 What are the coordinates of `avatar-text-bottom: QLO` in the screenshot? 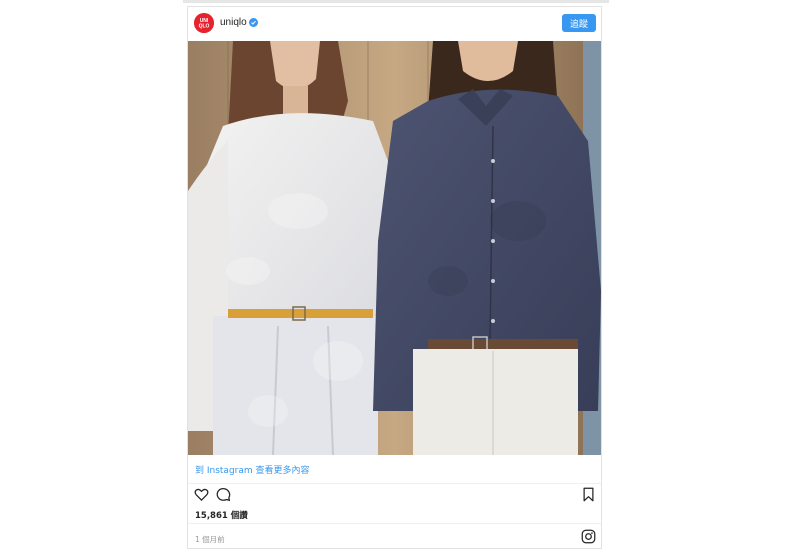 It's located at (204, 27).